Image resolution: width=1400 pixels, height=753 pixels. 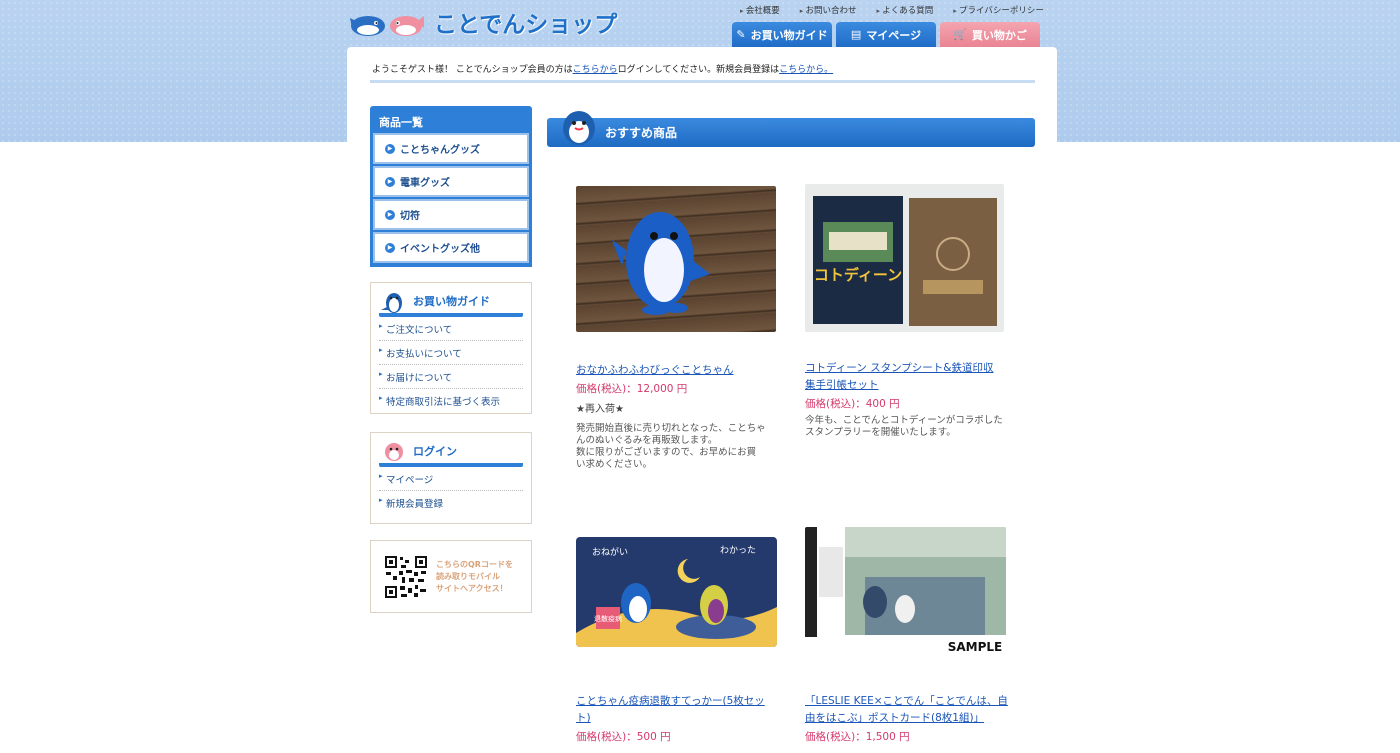 What do you see at coordinates (698, 70) in the screenshot?
I see `welcome-middle: ログインしてください。新規会員登録は` at bounding box center [698, 70].